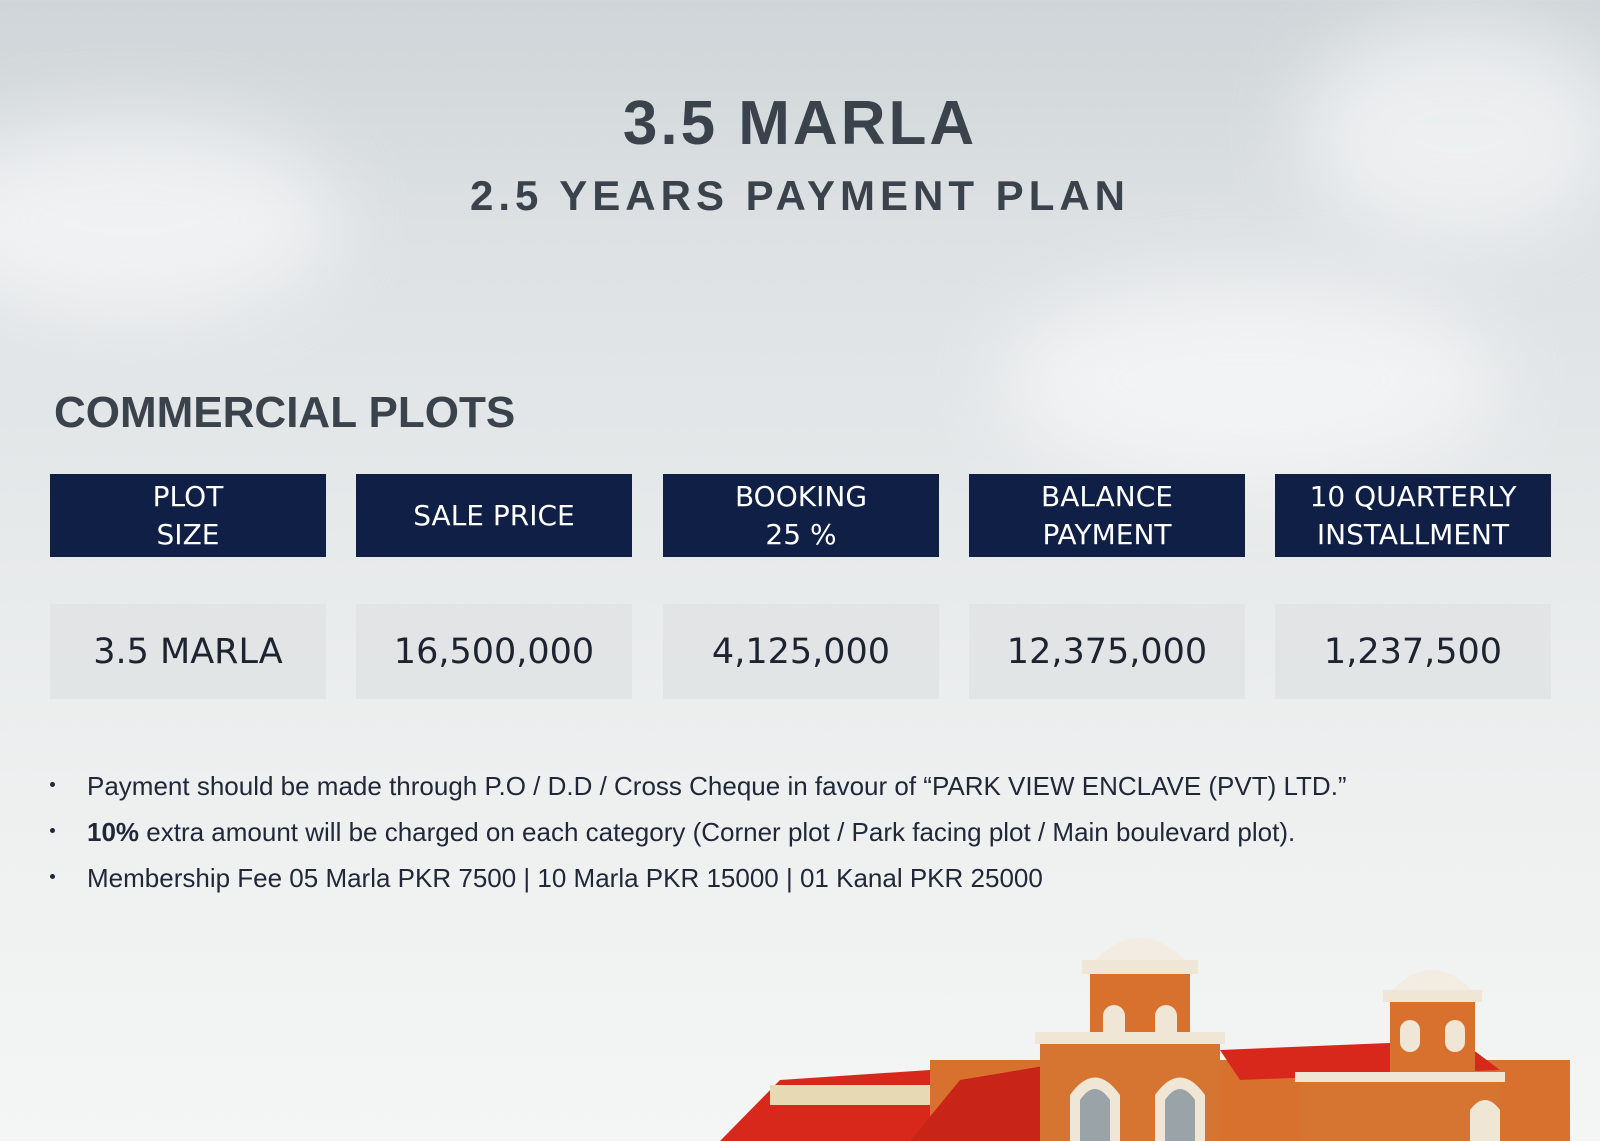 The height and width of the screenshot is (1141, 1600). Describe the element at coordinates (113, 832) in the screenshot. I see `note-highlight: 10%` at that location.